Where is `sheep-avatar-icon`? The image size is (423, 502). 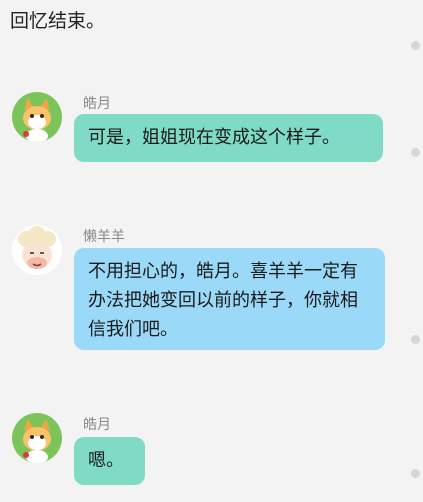 sheep-avatar-icon is located at coordinates (37, 250).